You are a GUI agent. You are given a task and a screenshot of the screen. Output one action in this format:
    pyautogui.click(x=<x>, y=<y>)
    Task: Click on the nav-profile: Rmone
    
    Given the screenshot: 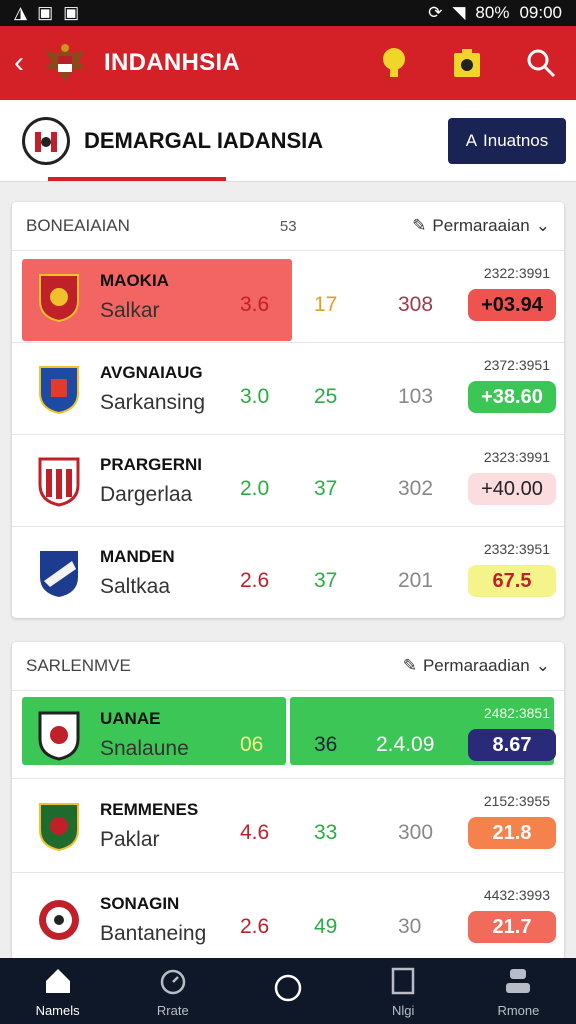 What is the action you would take?
    pyautogui.click(x=518, y=991)
    